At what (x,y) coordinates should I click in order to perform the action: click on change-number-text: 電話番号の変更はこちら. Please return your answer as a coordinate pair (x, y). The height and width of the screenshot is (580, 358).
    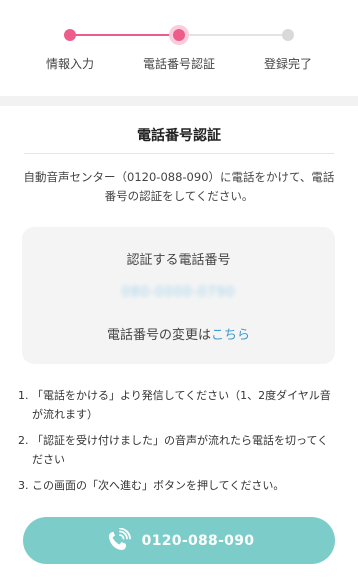
    Looking at the image, I should click on (178, 333).